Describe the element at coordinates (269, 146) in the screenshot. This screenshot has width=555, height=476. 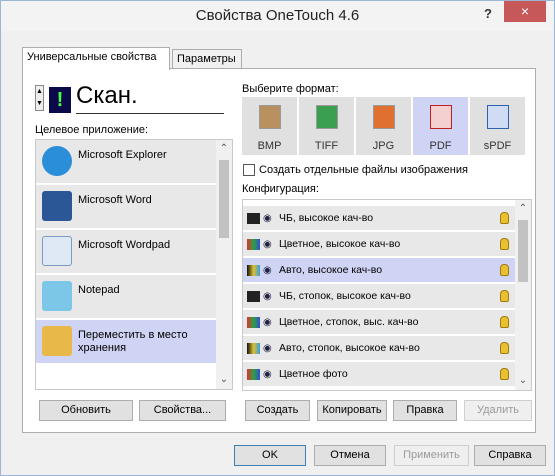
I see `format-label-text: BMP` at that location.